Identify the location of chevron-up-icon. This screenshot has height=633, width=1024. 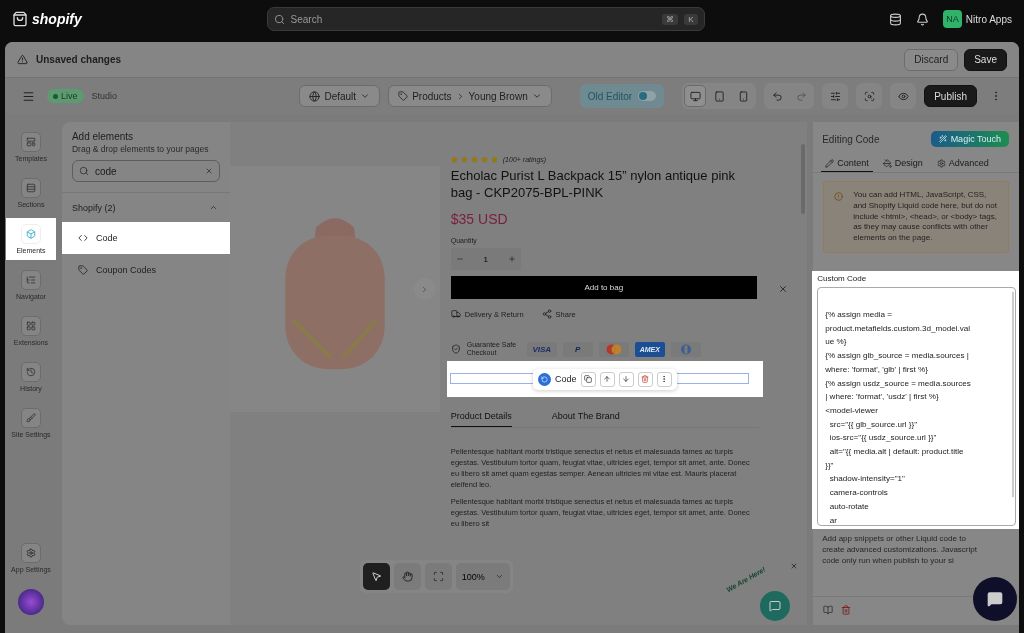
(213, 207).